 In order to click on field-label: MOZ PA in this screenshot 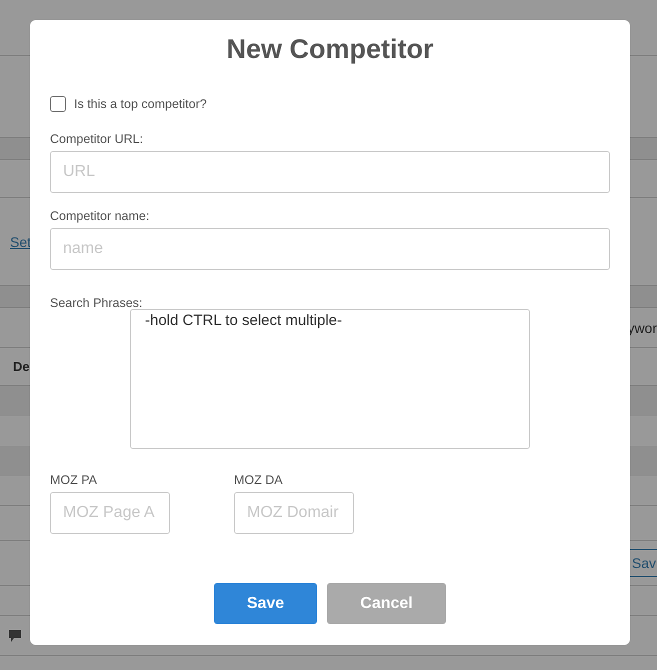, I will do `click(74, 480)`.